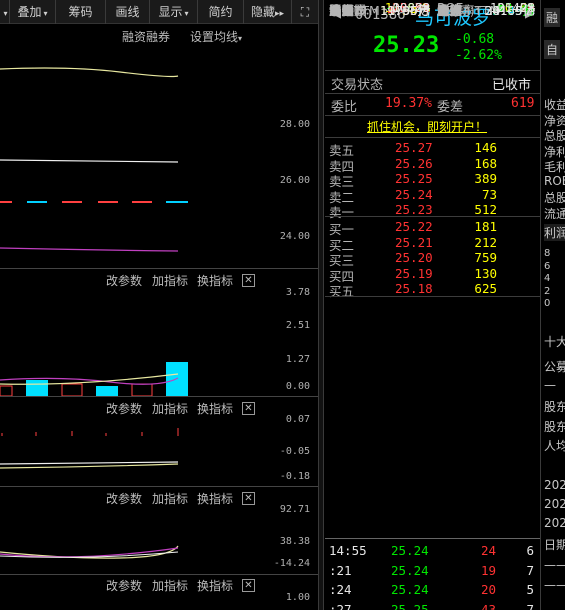 Image resolution: width=565 pixels, height=610 pixels. Describe the element at coordinates (478, 55) in the screenshot. I see `price-change-pct: -2.62%` at that location.